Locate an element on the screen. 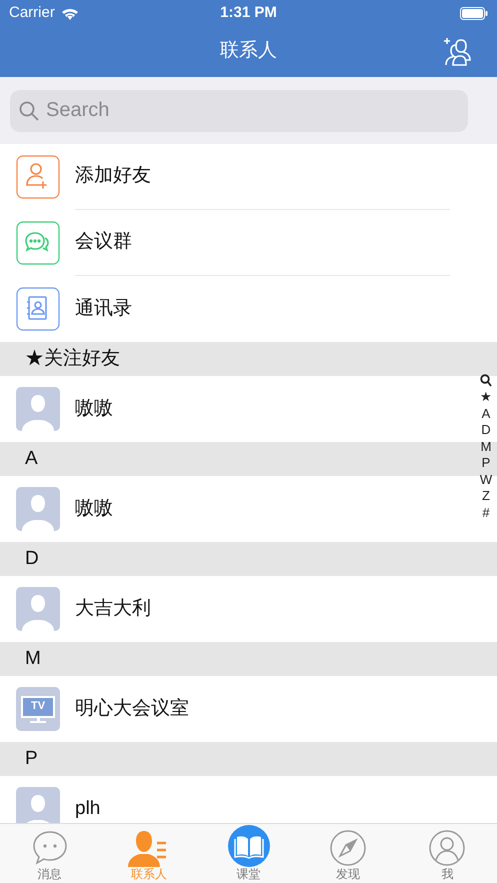 The height and width of the screenshot is (883, 497). index-letter: ★ is located at coordinates (486, 397).